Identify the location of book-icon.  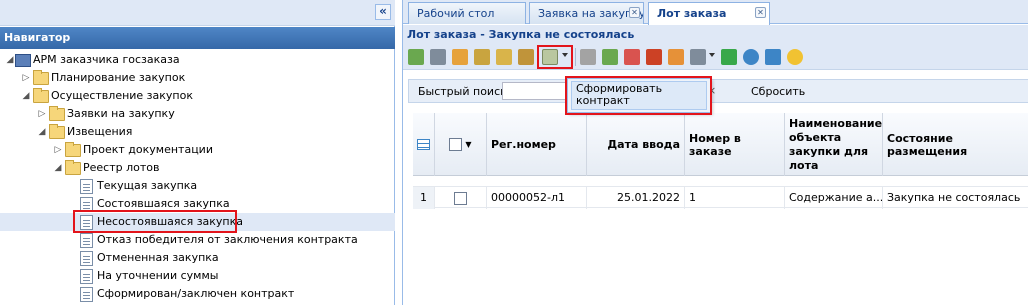
(23, 60).